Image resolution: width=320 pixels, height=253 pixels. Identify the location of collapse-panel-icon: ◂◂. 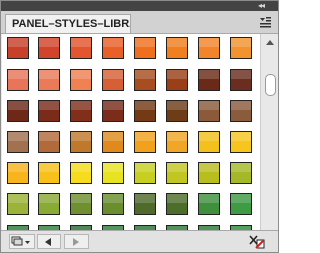
(261, 6).